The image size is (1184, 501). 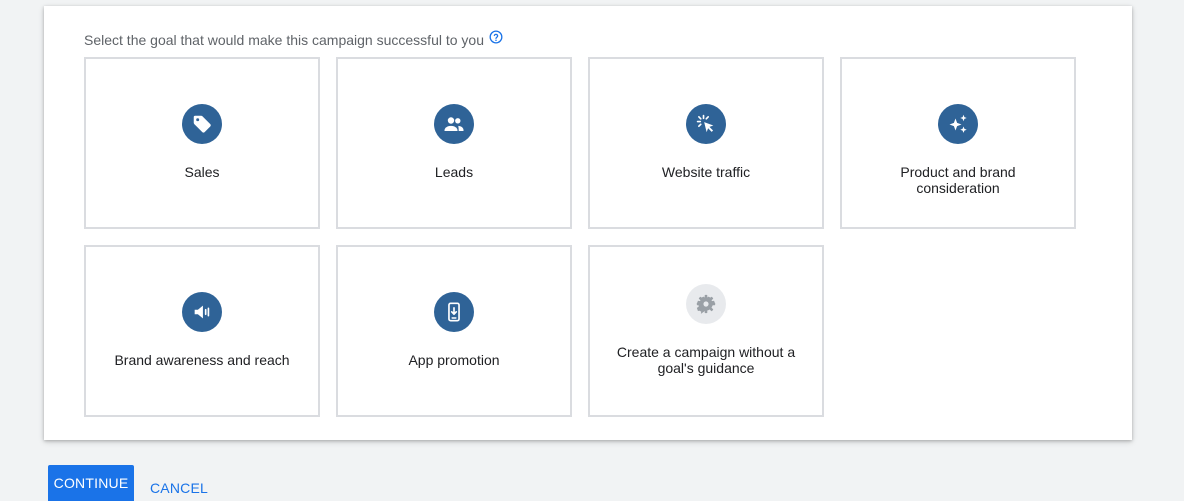 I want to click on goal-tile-brand-awareness: Brand awareness and reach, so click(x=202, y=331).